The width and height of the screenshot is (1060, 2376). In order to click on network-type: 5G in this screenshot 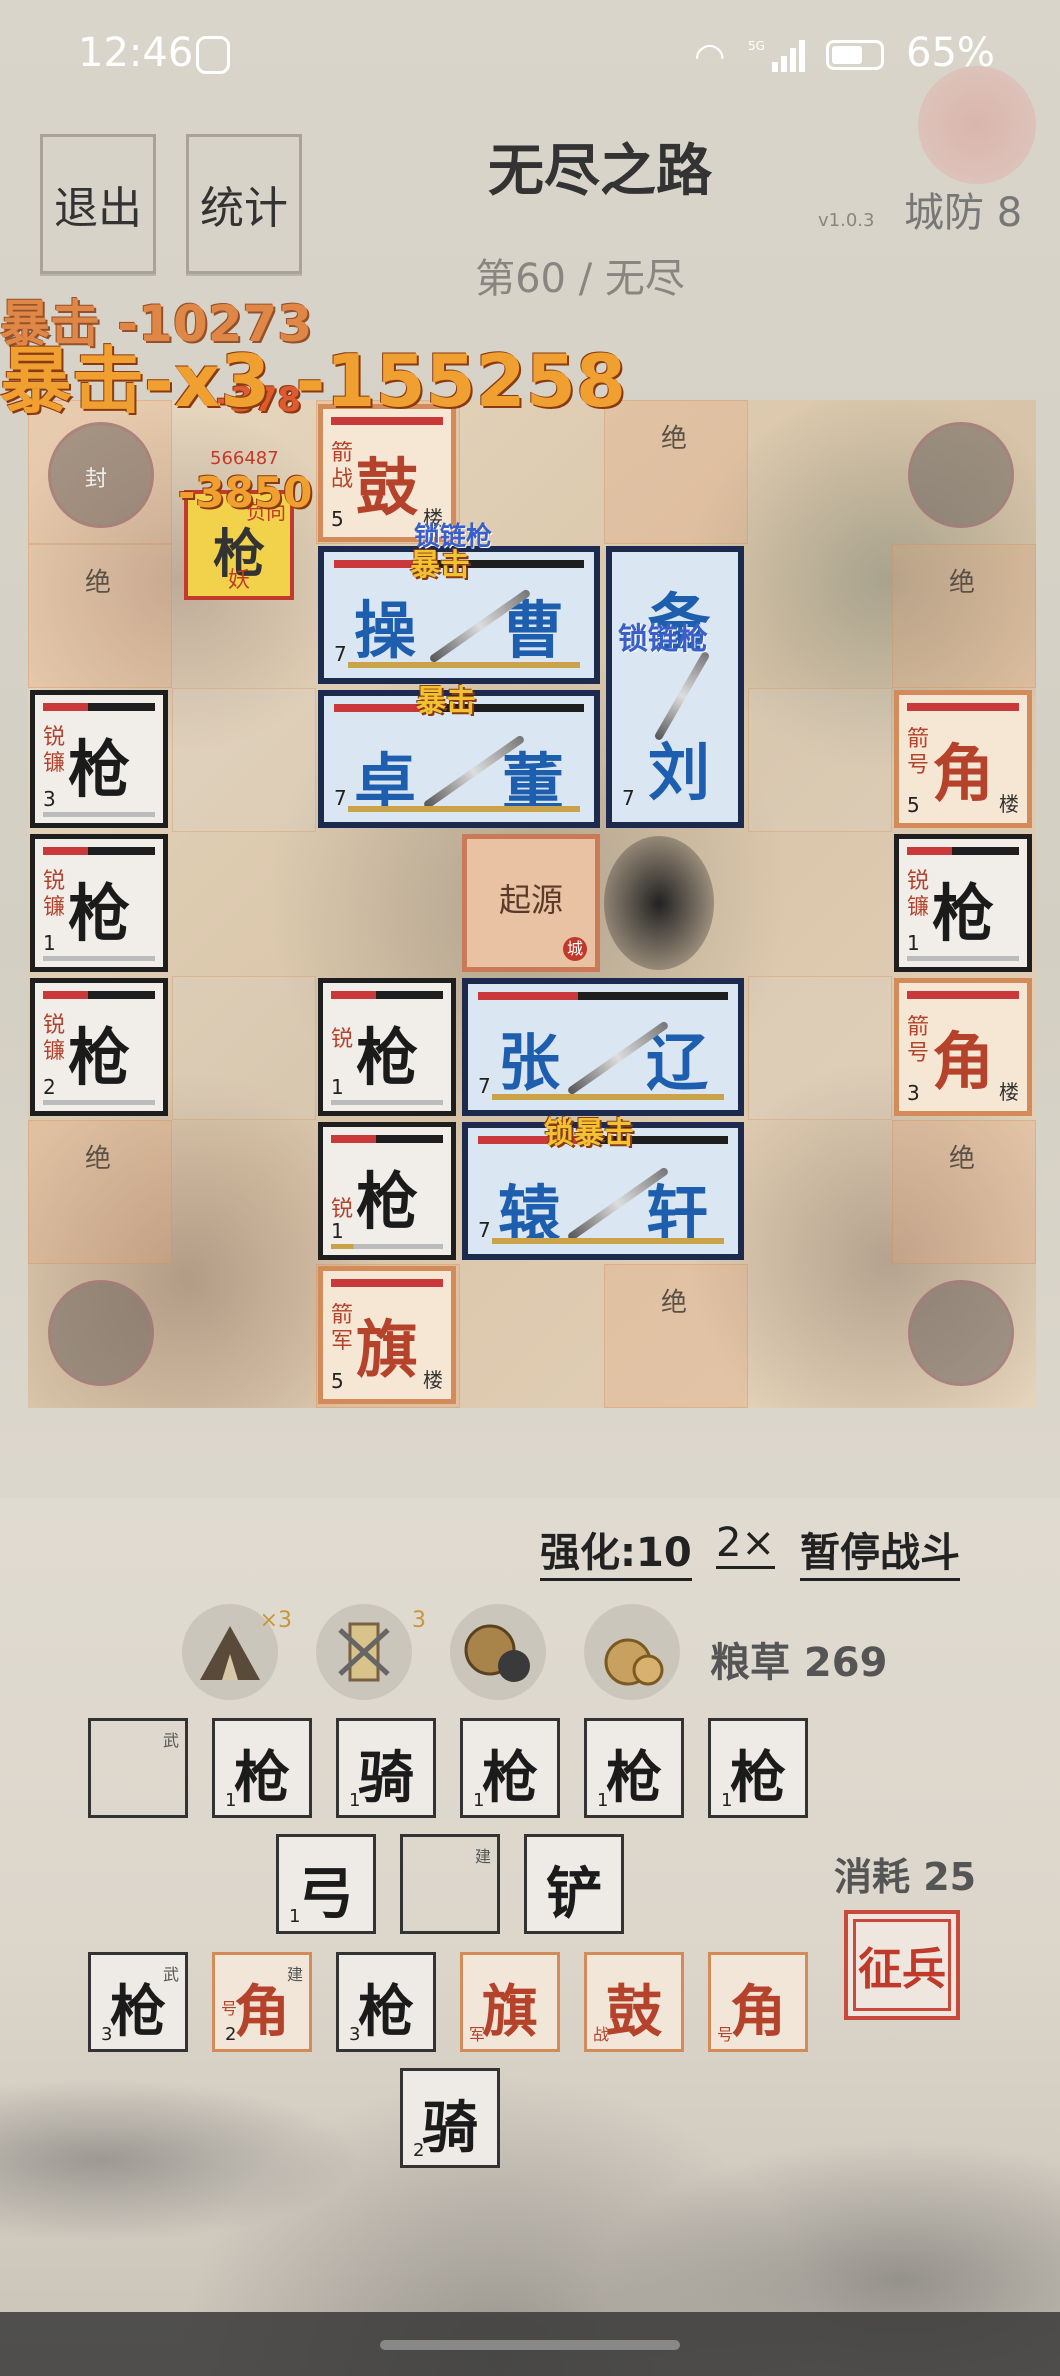, I will do `click(756, 46)`.